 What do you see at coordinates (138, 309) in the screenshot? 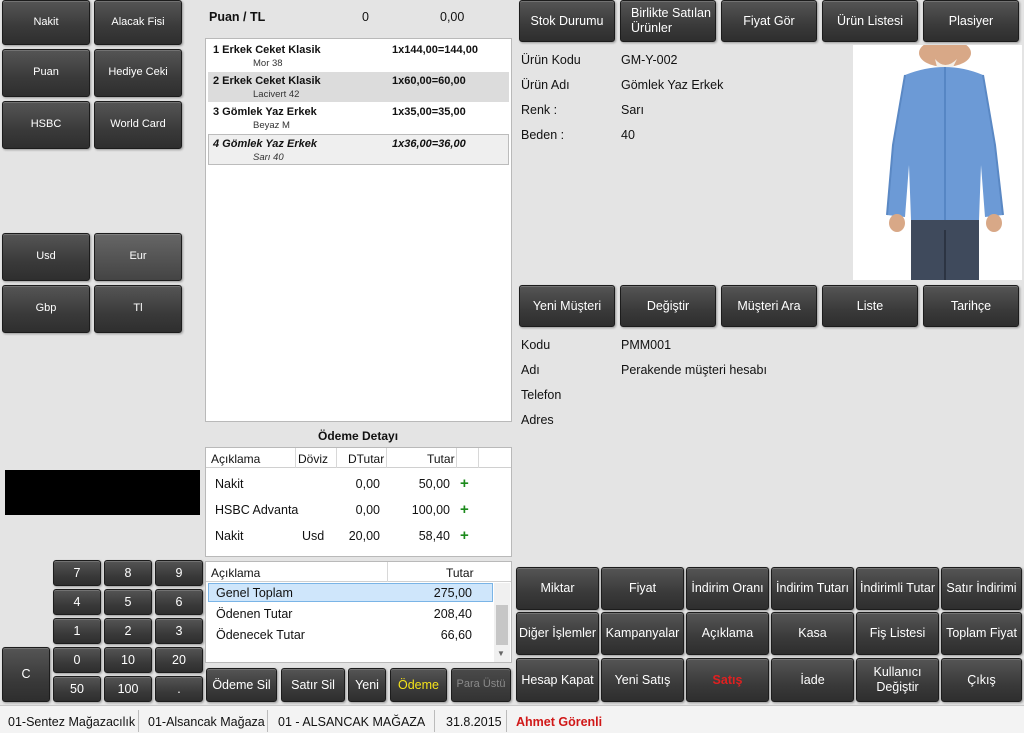
I see `currency-tl-button: Tl` at bounding box center [138, 309].